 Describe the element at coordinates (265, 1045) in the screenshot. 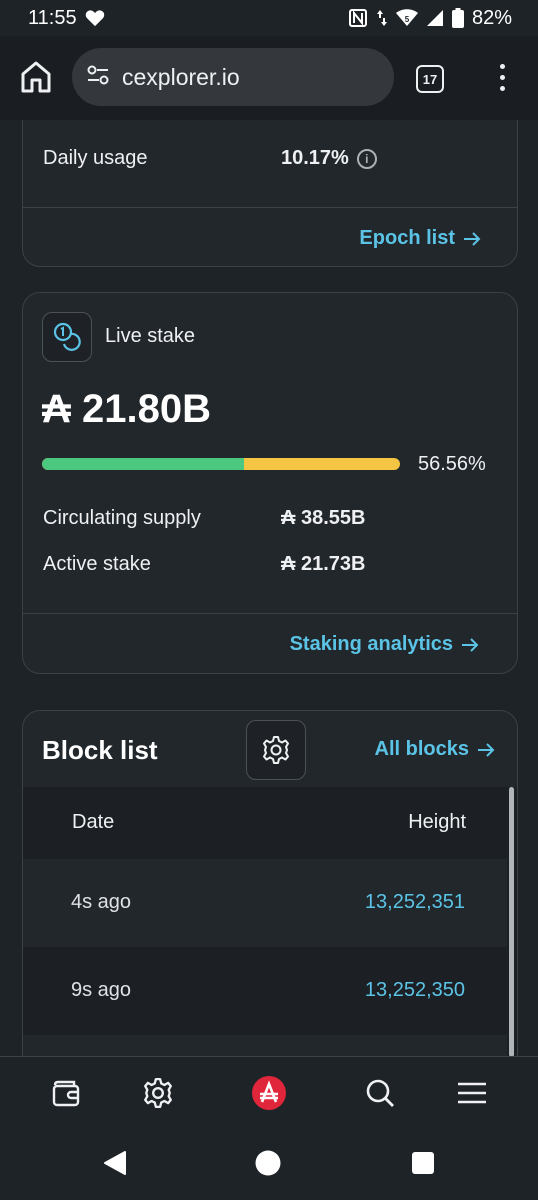

I see `table-row` at that location.